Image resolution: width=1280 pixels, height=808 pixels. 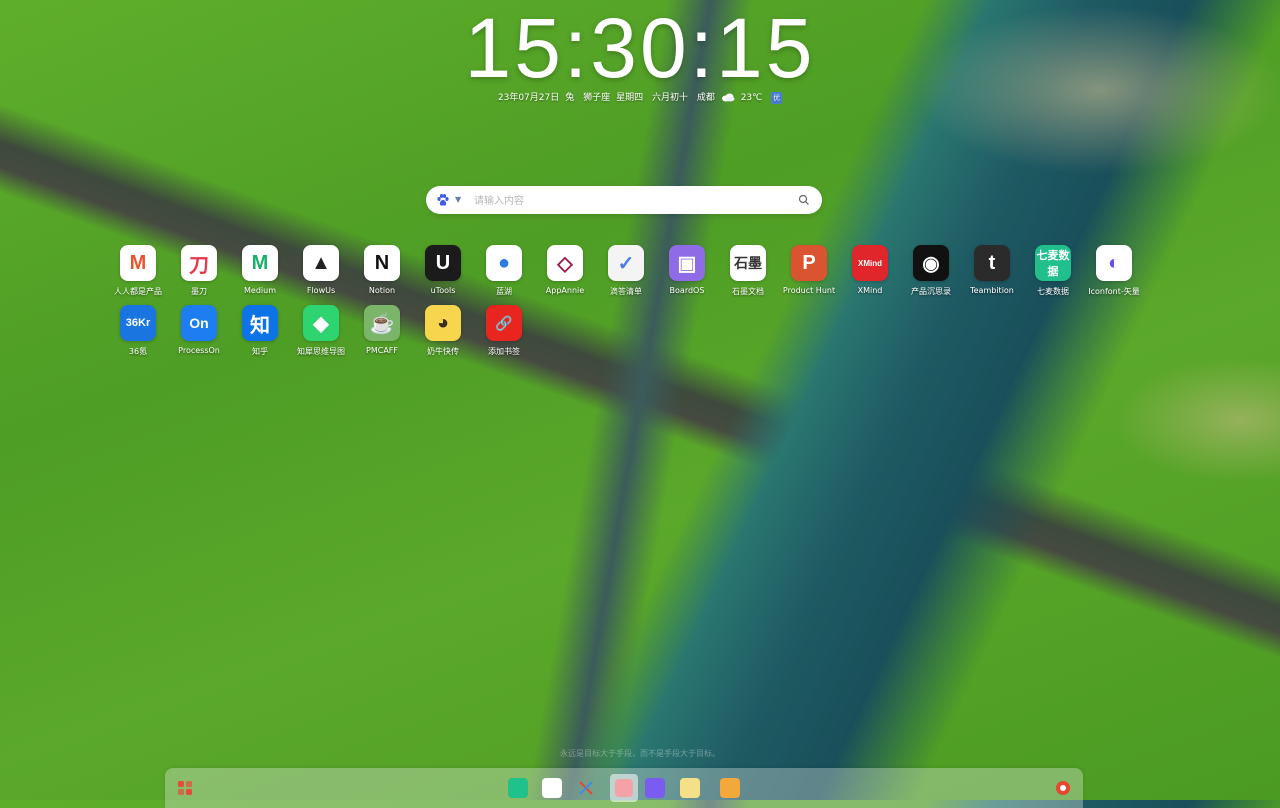 What do you see at coordinates (443, 323) in the screenshot?
I see `cow-icon: ◕` at bounding box center [443, 323].